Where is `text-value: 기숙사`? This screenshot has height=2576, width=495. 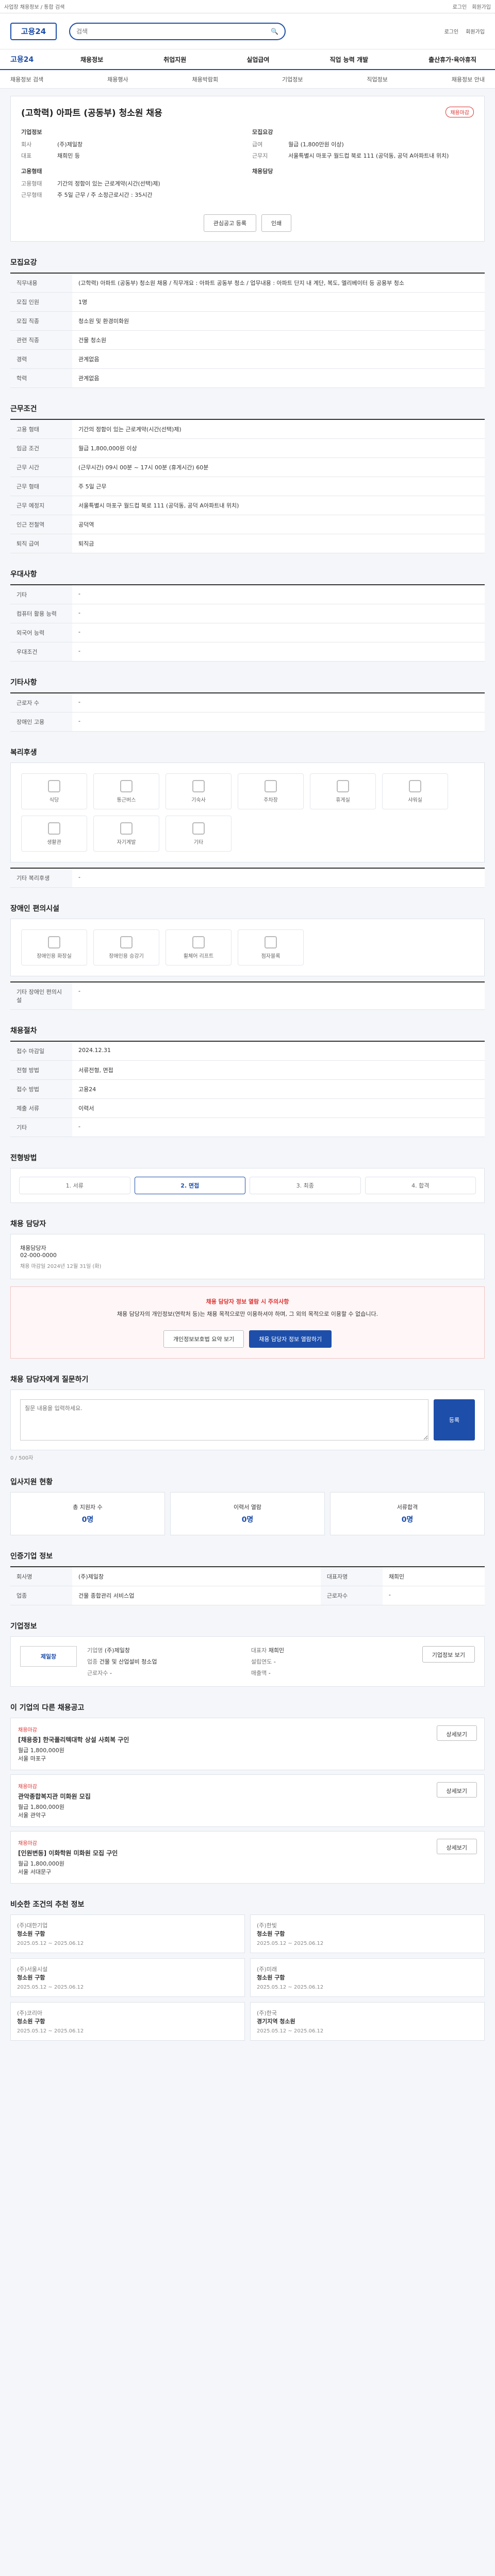 text-value: 기숙사 is located at coordinates (198, 800).